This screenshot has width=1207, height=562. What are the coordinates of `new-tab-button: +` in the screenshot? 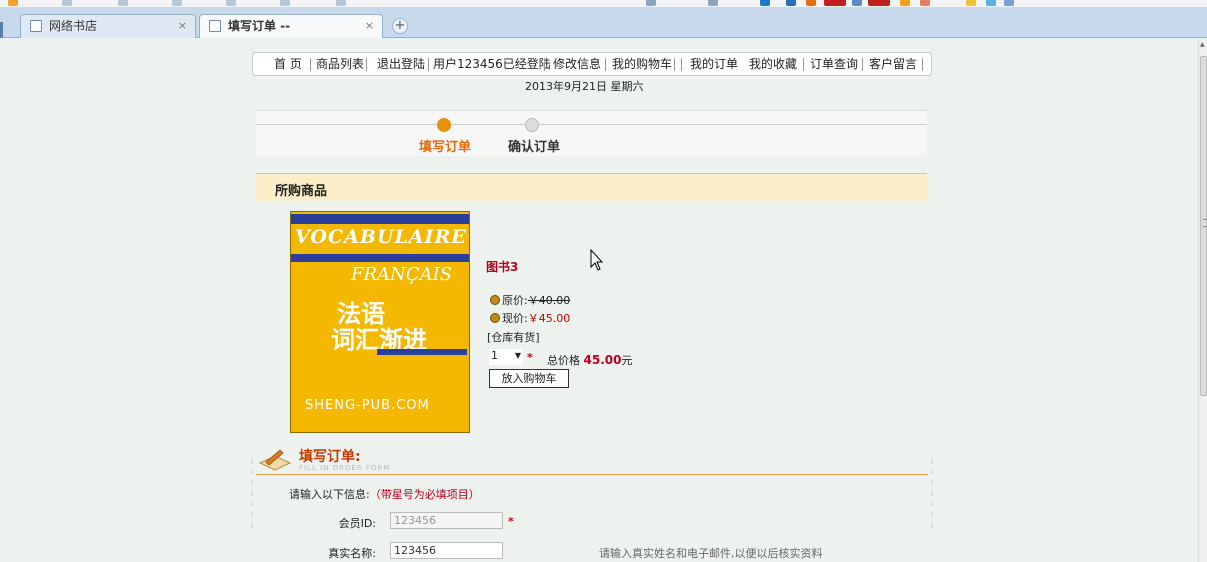 It's located at (400, 26).